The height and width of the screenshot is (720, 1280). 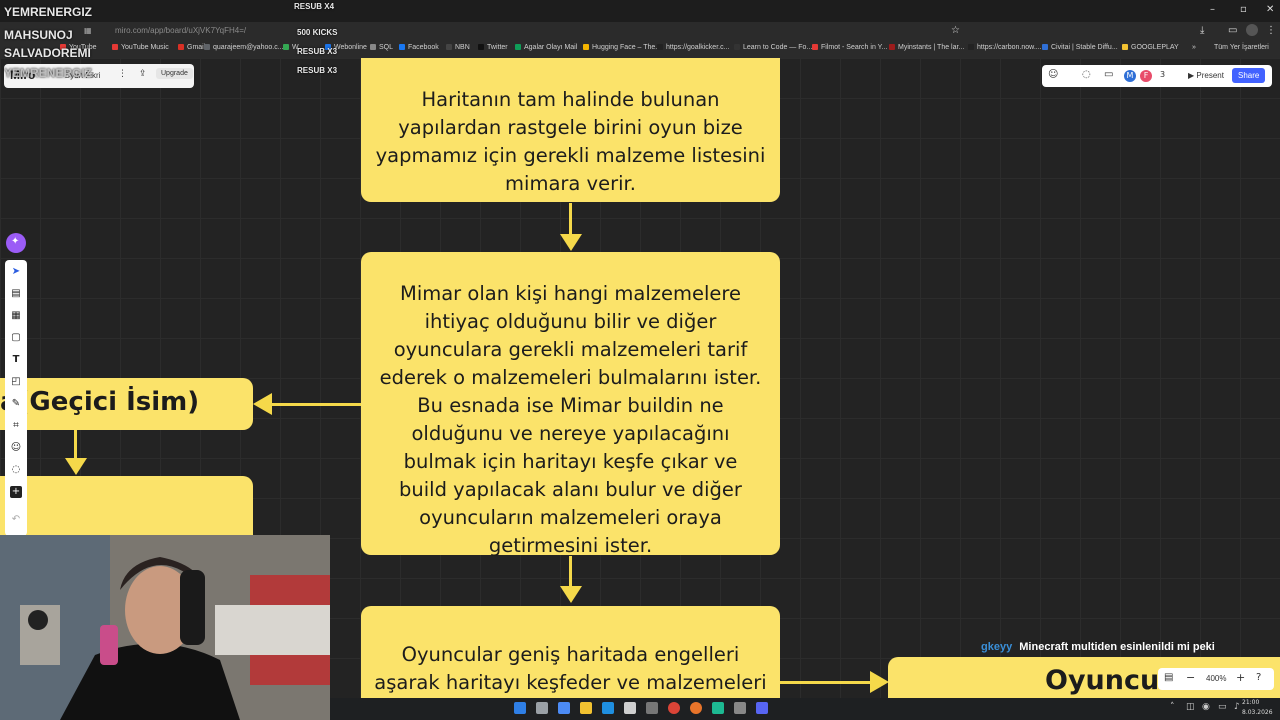 What do you see at coordinates (16, 382) in the screenshot?
I see `shapes-icon: ◰` at bounding box center [16, 382].